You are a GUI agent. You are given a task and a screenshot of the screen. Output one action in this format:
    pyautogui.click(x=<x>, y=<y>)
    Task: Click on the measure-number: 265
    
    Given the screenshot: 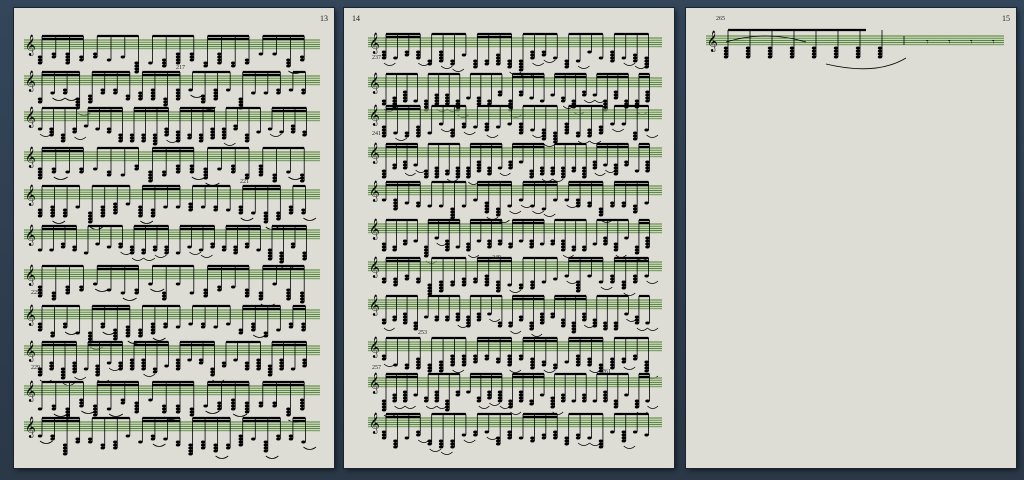 What is the action you would take?
    pyautogui.click(x=720, y=19)
    